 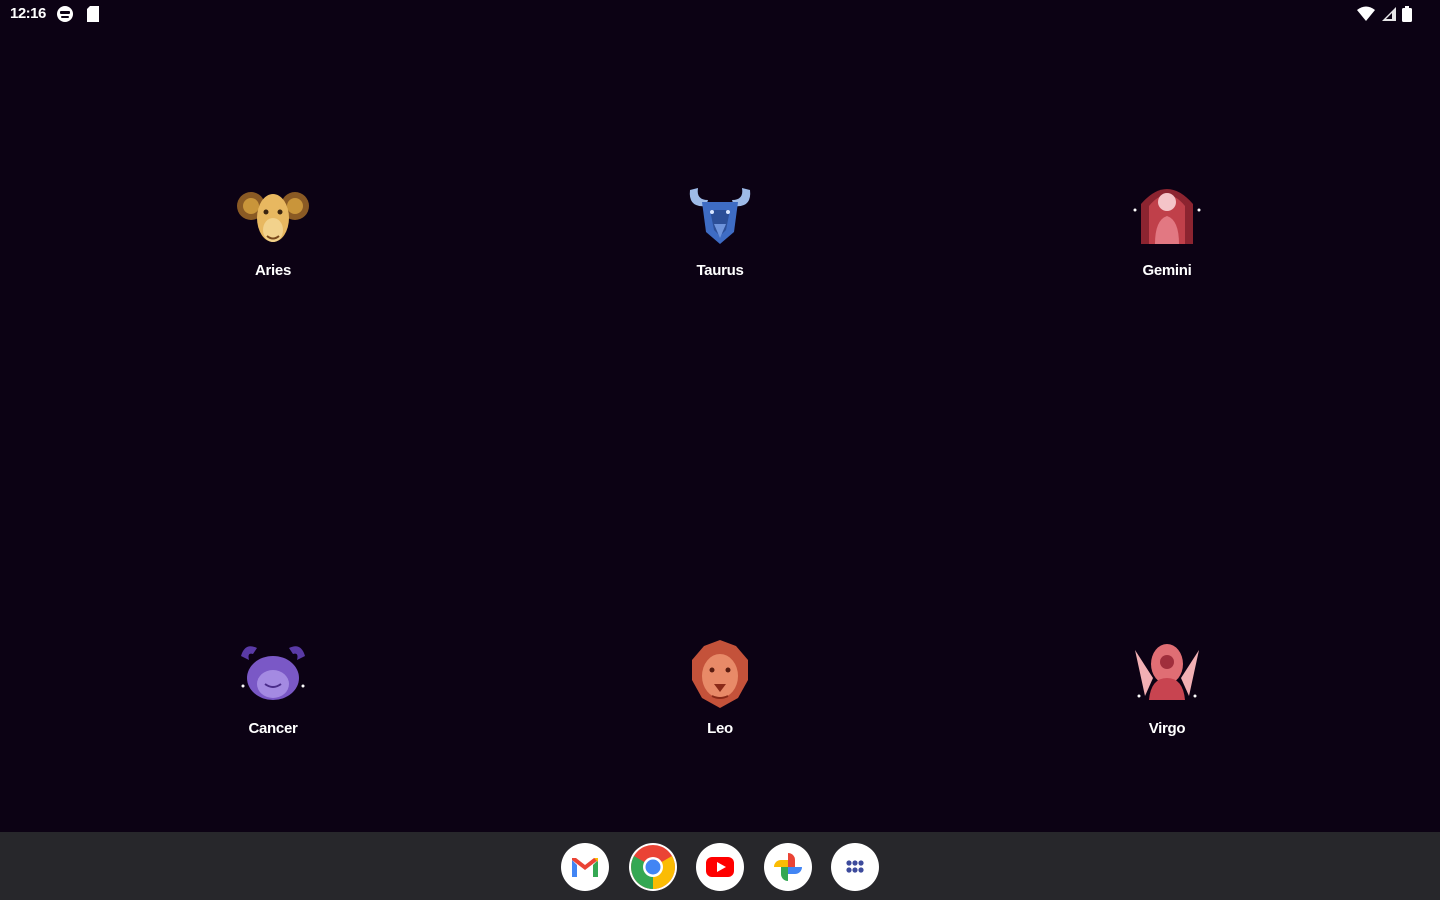 I want to click on status-right-icons, so click(x=1383, y=14).